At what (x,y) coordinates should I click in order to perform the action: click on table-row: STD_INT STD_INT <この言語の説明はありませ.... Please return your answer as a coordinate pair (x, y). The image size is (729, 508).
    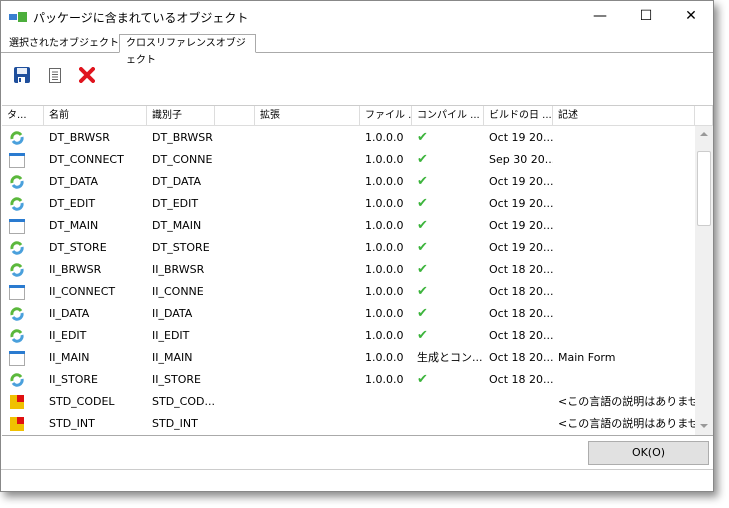
    Looking at the image, I should click on (348, 424).